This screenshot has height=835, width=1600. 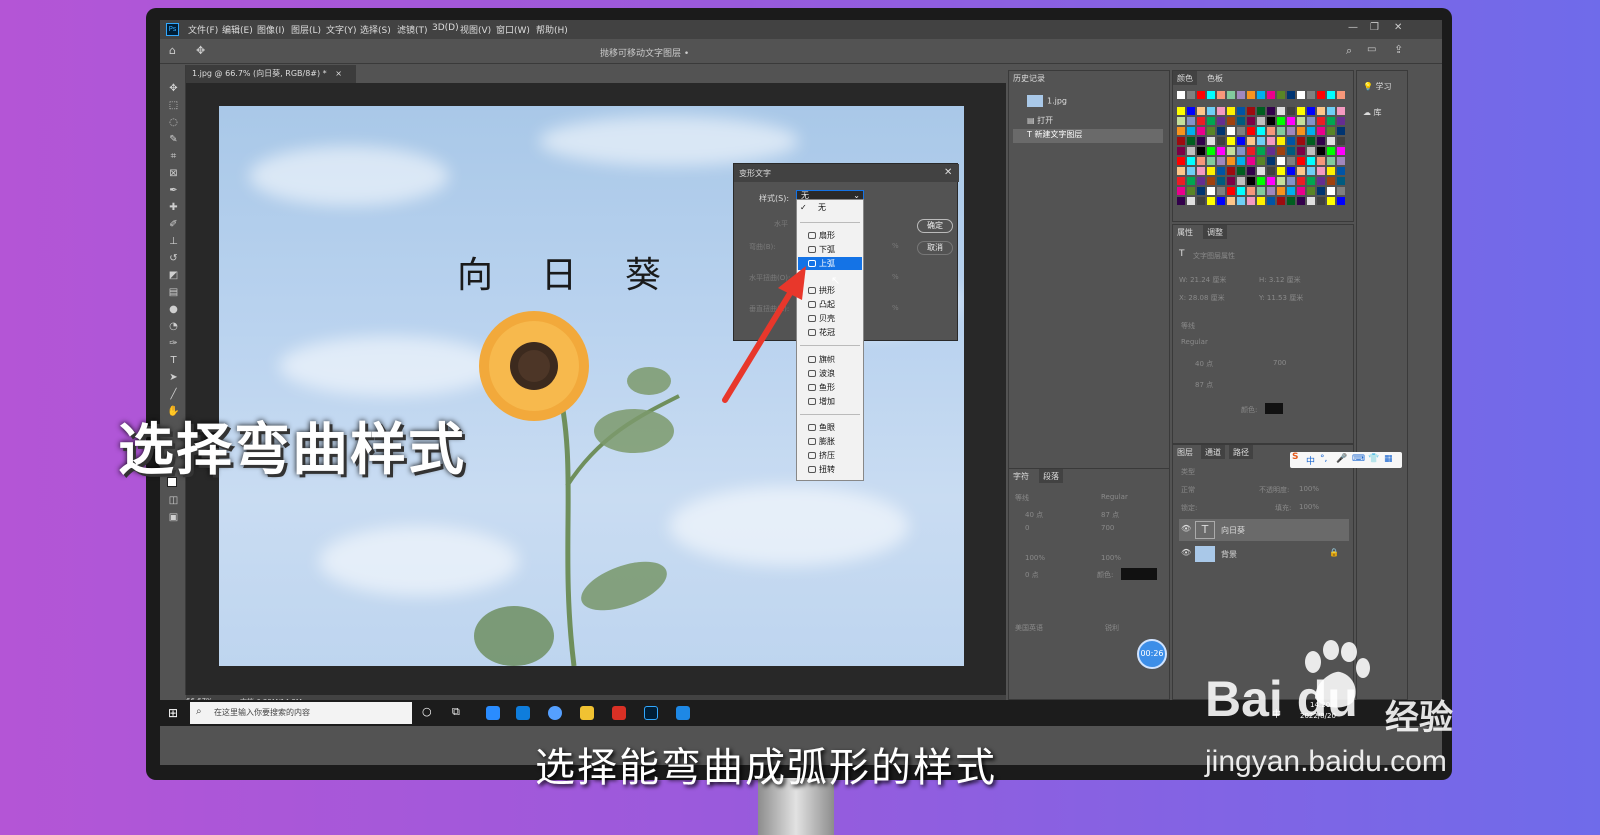 What do you see at coordinates (1051, 476) in the screenshot?
I see `tab-paragraph: 段落` at bounding box center [1051, 476].